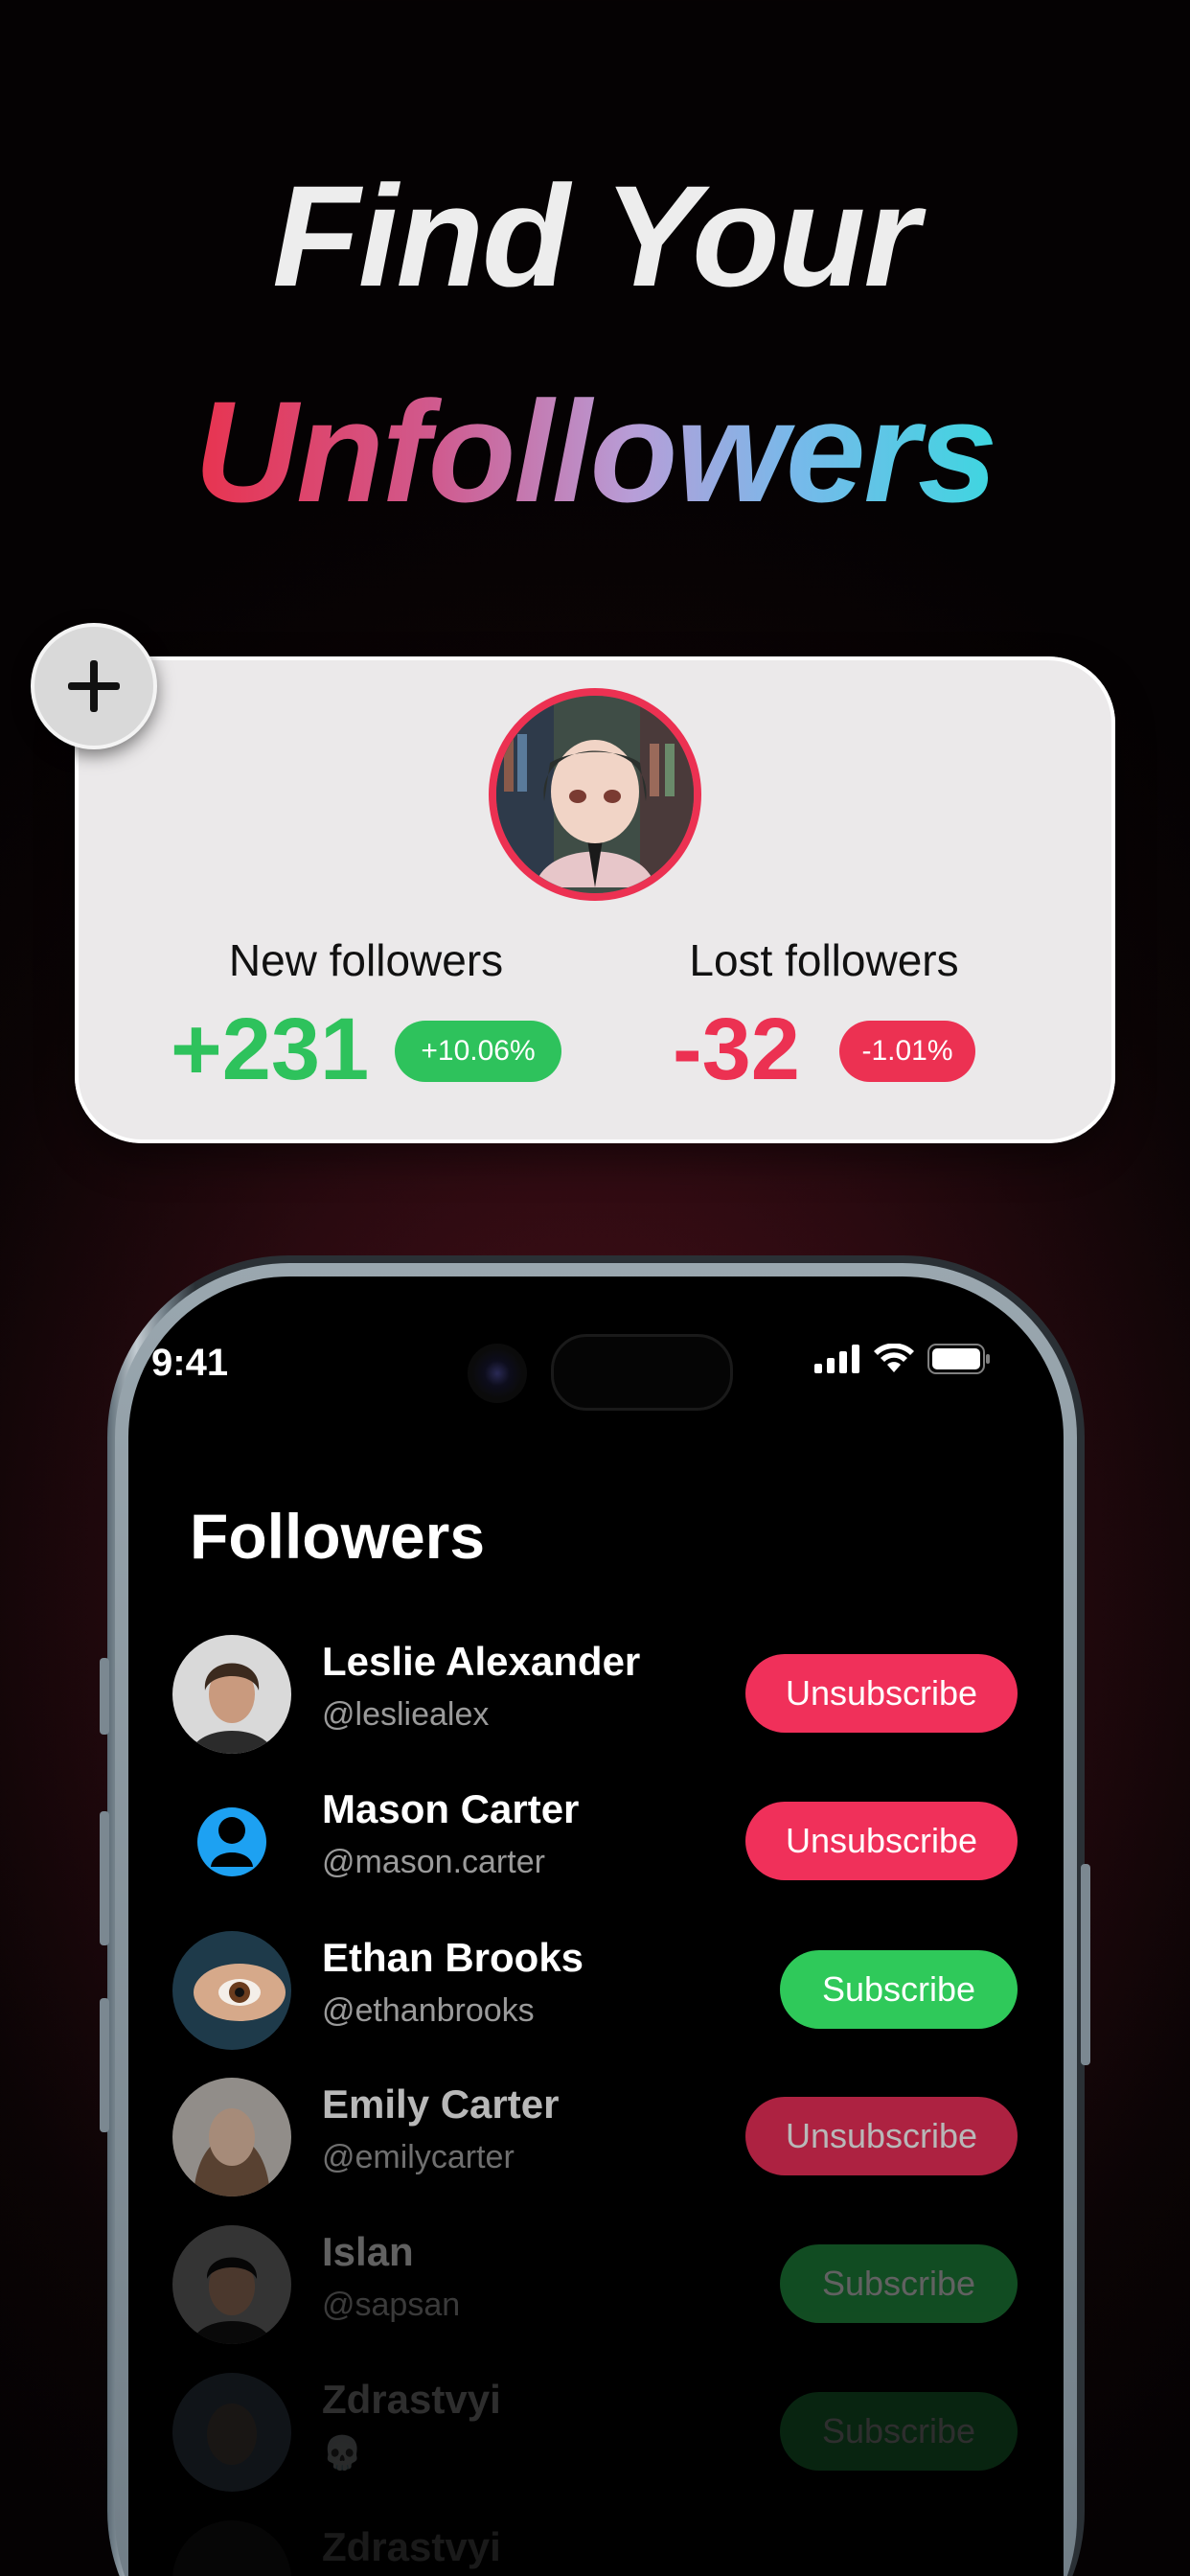  I want to click on follower-handle: @sapsan, so click(391, 2305).